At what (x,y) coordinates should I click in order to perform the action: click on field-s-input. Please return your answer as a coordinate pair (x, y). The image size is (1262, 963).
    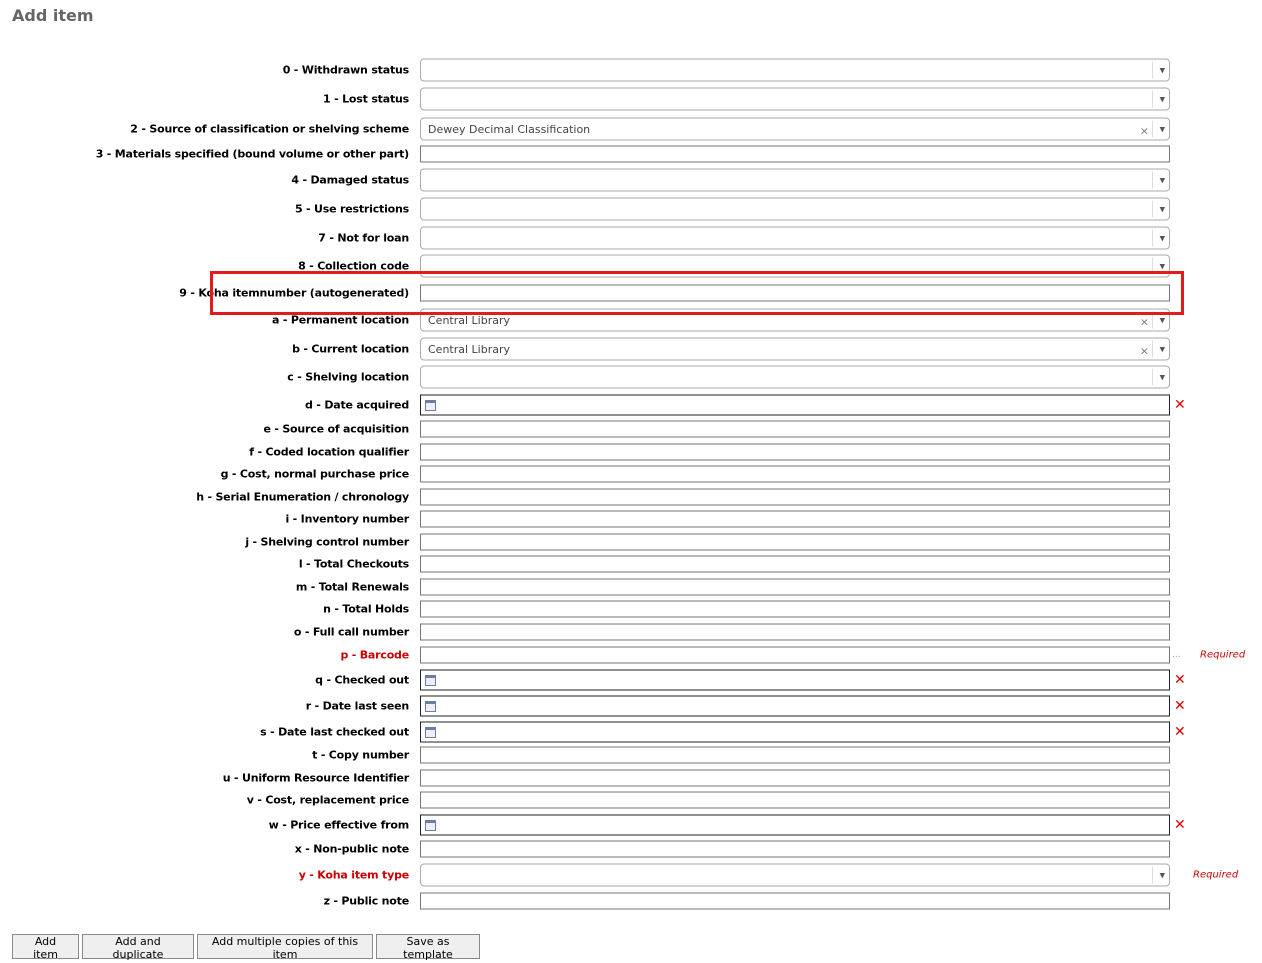
    Looking at the image, I should click on (795, 732).